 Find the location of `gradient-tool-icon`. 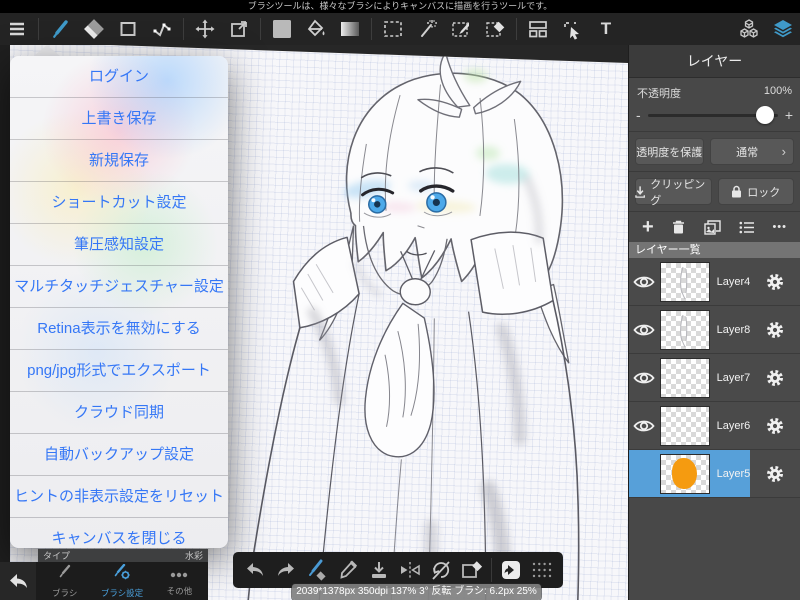

gradient-tool-icon is located at coordinates (350, 29).